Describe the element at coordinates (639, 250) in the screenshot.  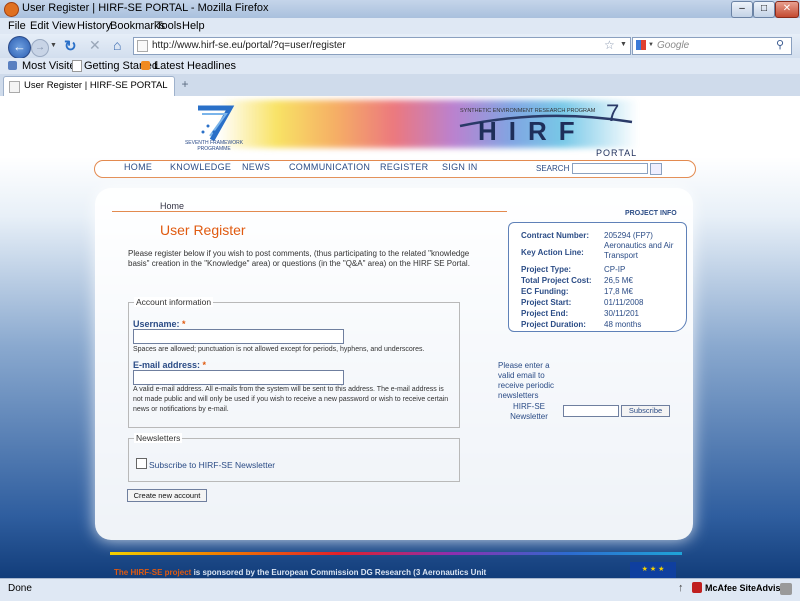
I see `key-action-line-value: Aeronautics and Air Transport` at that location.